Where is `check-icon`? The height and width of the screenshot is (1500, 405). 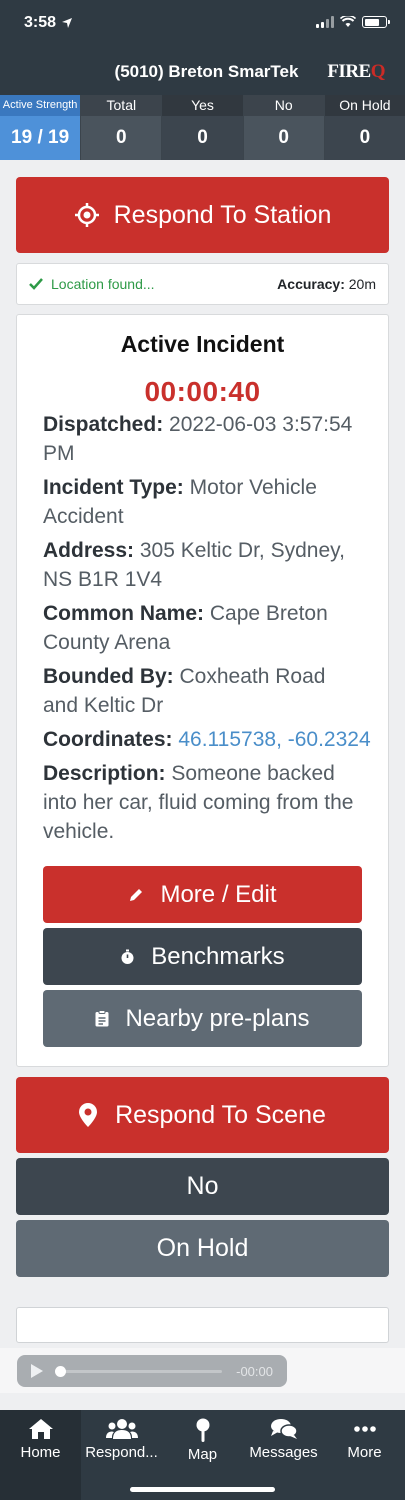 check-icon is located at coordinates (36, 284).